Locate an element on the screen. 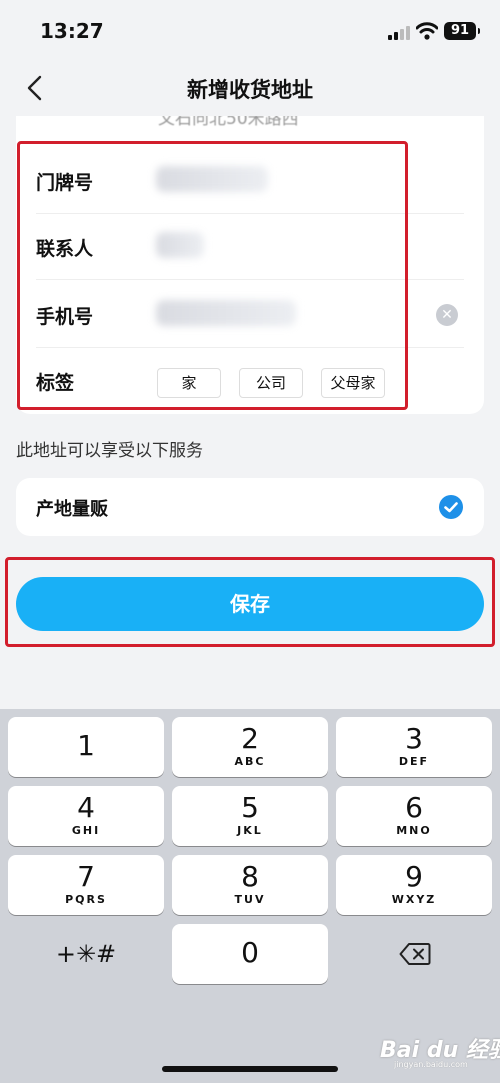 The width and height of the screenshot is (500, 1083). page-title: 新增收货地址 is located at coordinates (250, 90).